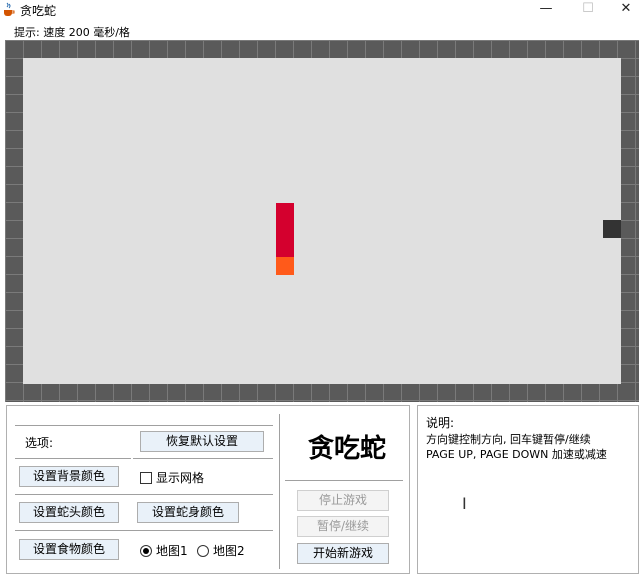 Image resolution: width=644 pixels, height=579 pixels. I want to click on help-line-controls: 方向键控制方向, 回车键暂停/继续, so click(508, 439).